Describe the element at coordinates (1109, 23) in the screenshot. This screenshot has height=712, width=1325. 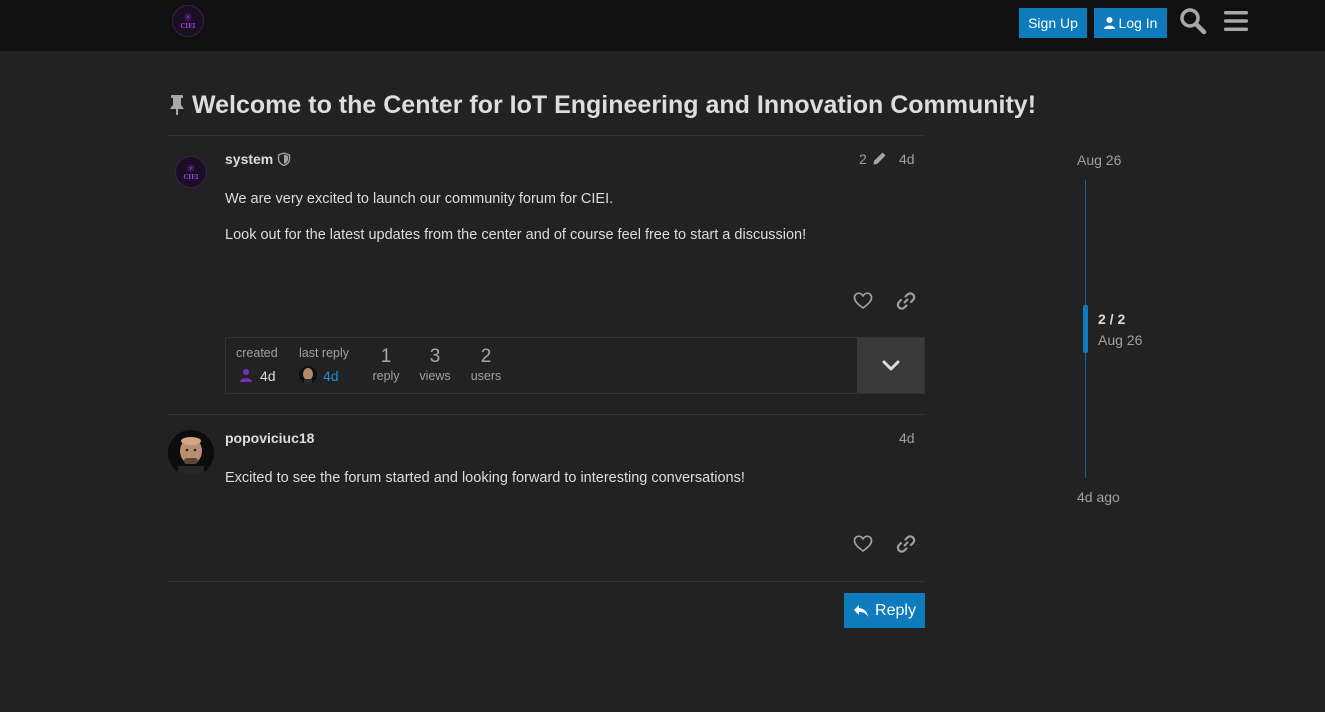
I see `user-icon` at that location.